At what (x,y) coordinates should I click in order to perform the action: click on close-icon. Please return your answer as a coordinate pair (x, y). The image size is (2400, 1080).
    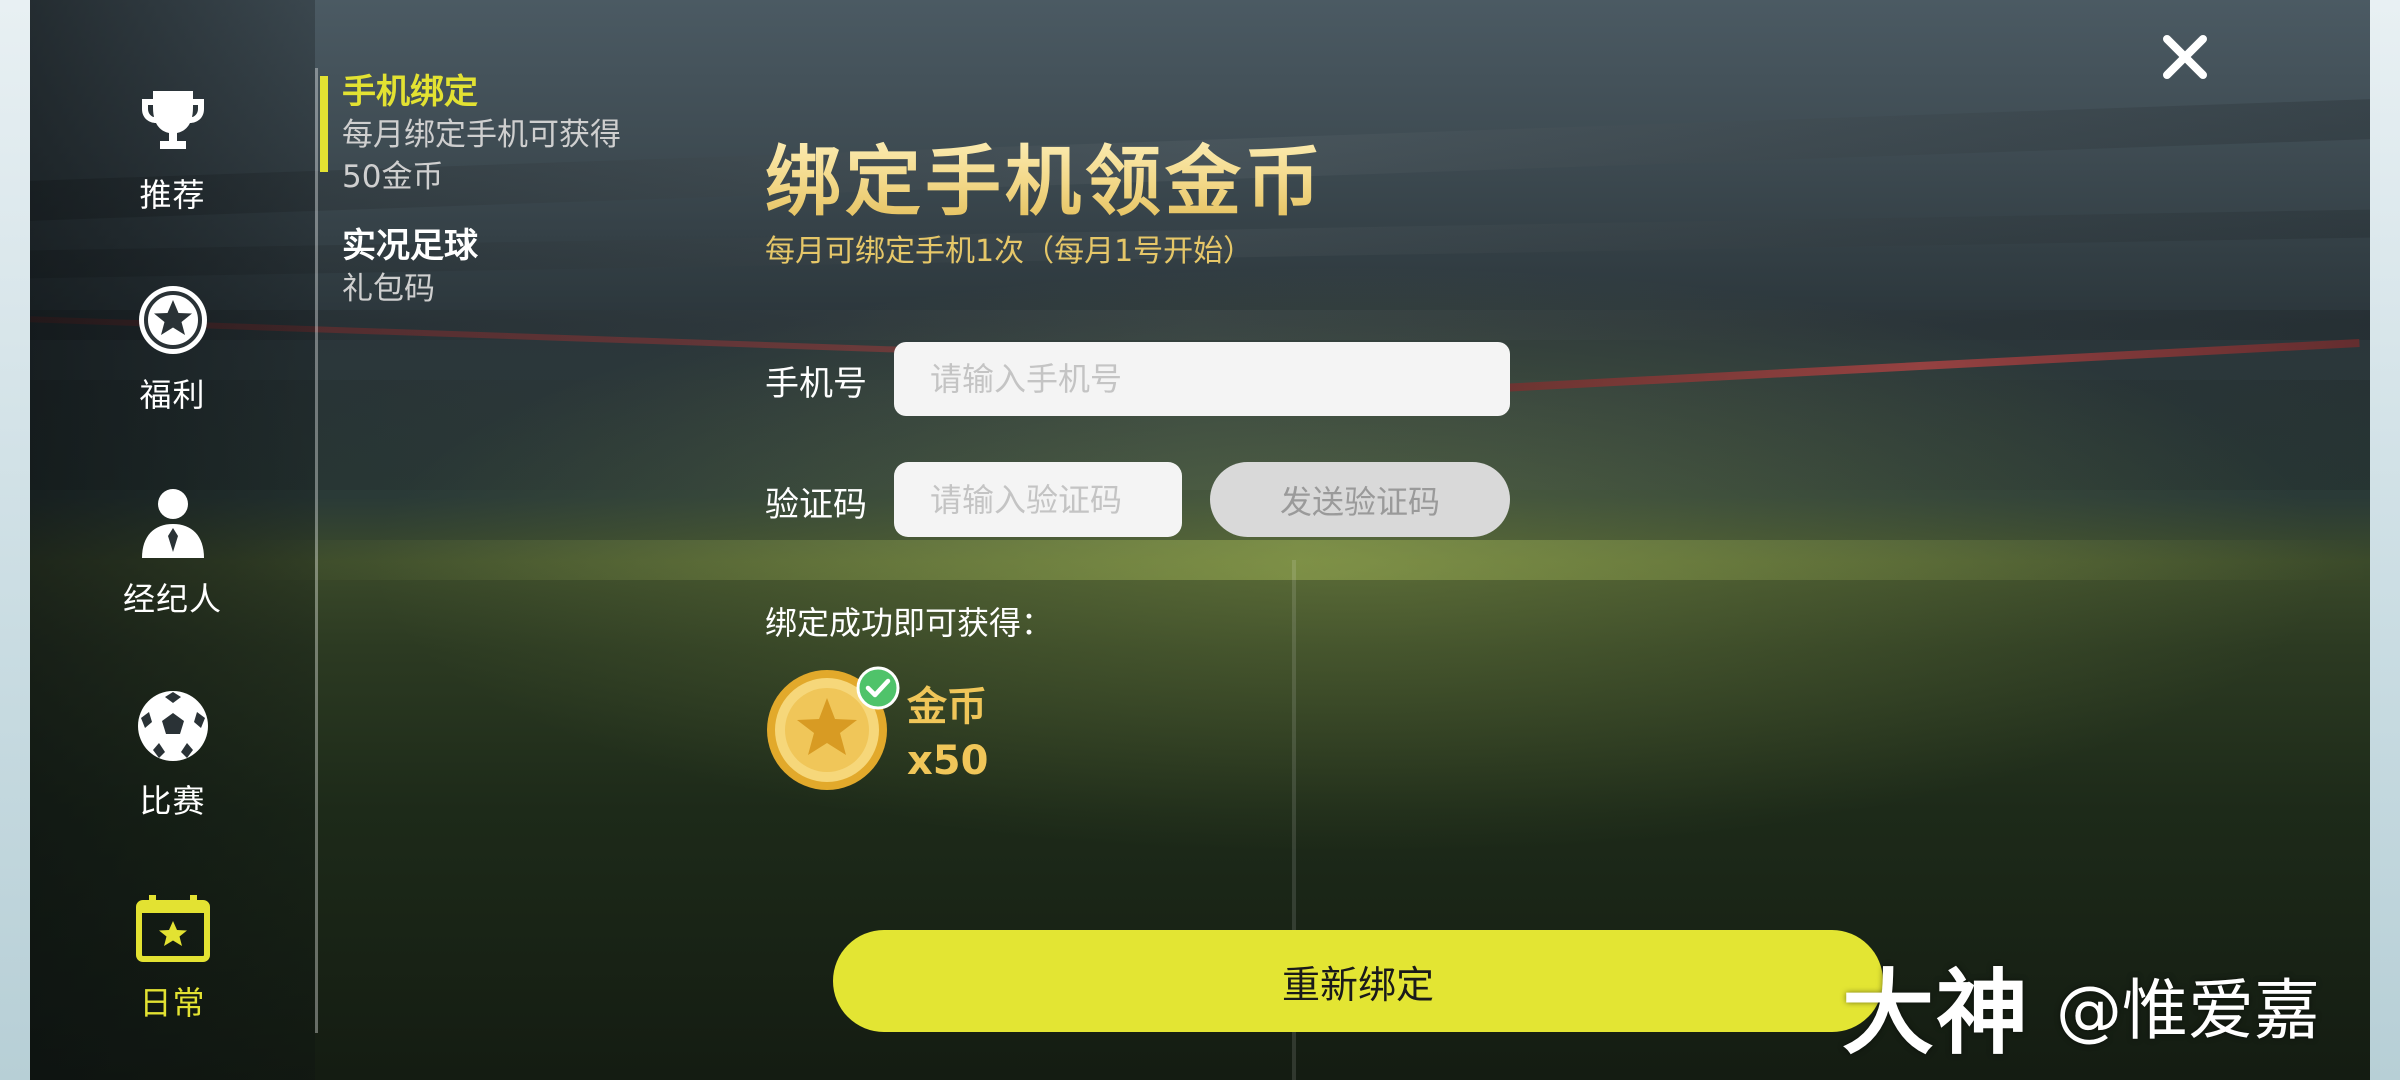
    Looking at the image, I should click on (2185, 57).